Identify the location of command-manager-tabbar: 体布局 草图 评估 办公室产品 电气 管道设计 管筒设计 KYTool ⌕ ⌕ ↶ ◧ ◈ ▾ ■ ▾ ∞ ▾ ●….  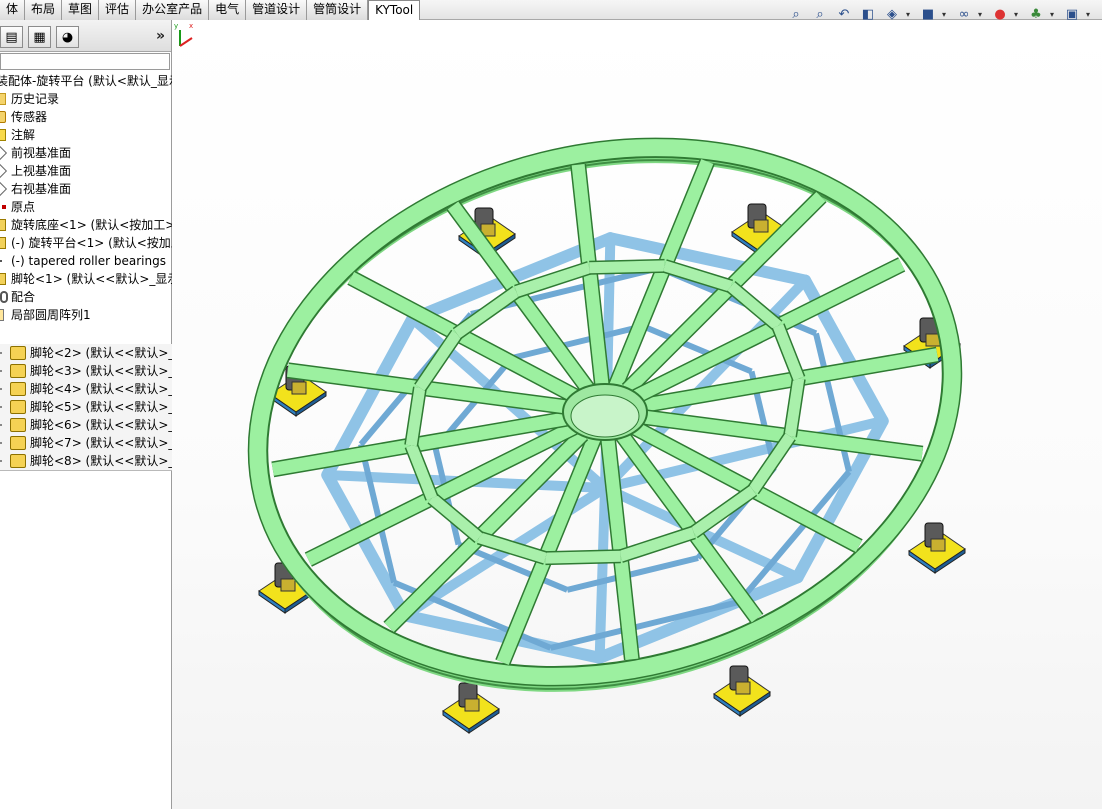
(551, 11).